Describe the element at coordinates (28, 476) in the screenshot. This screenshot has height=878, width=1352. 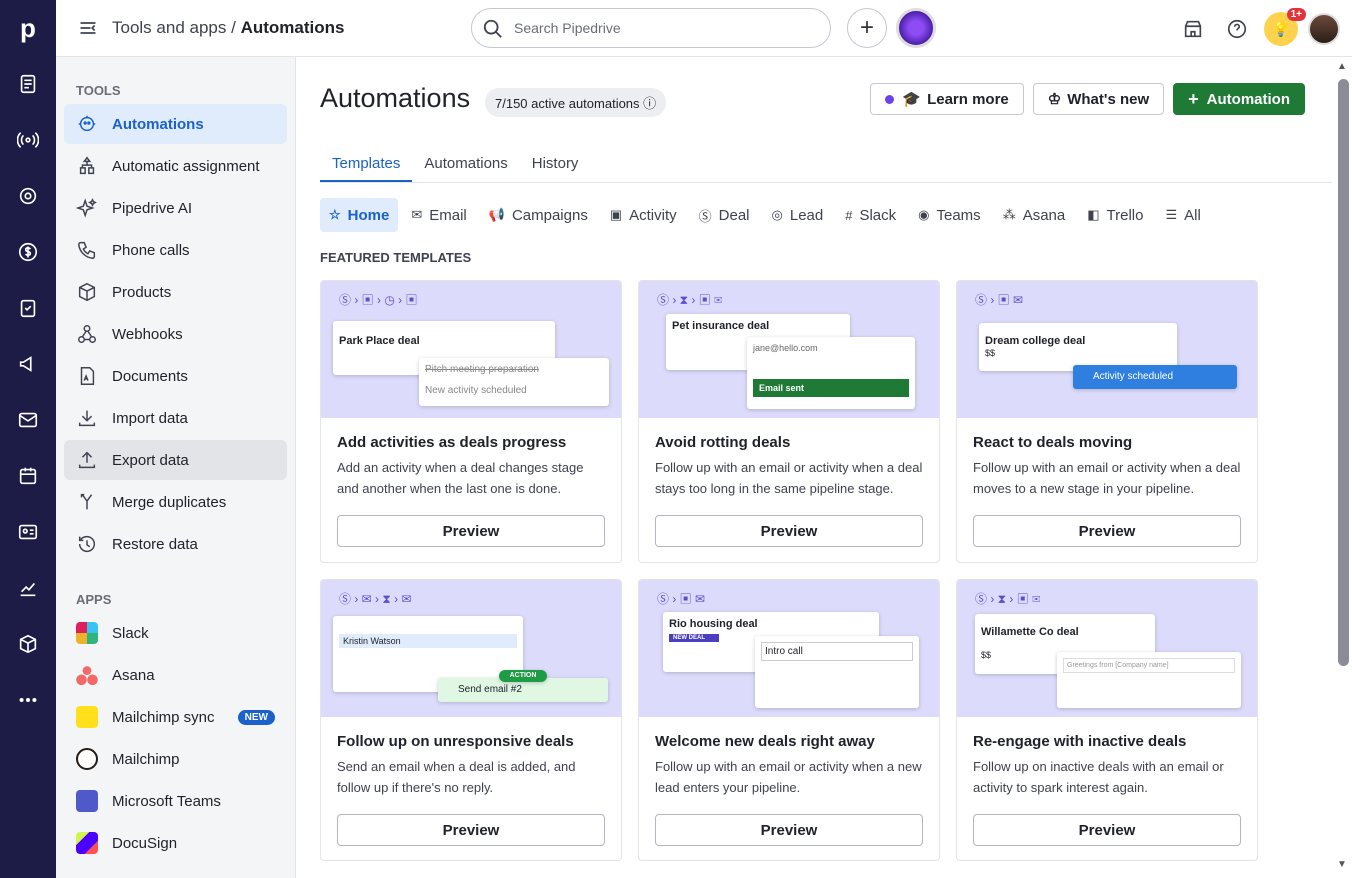
I see `calendar-icon` at that location.